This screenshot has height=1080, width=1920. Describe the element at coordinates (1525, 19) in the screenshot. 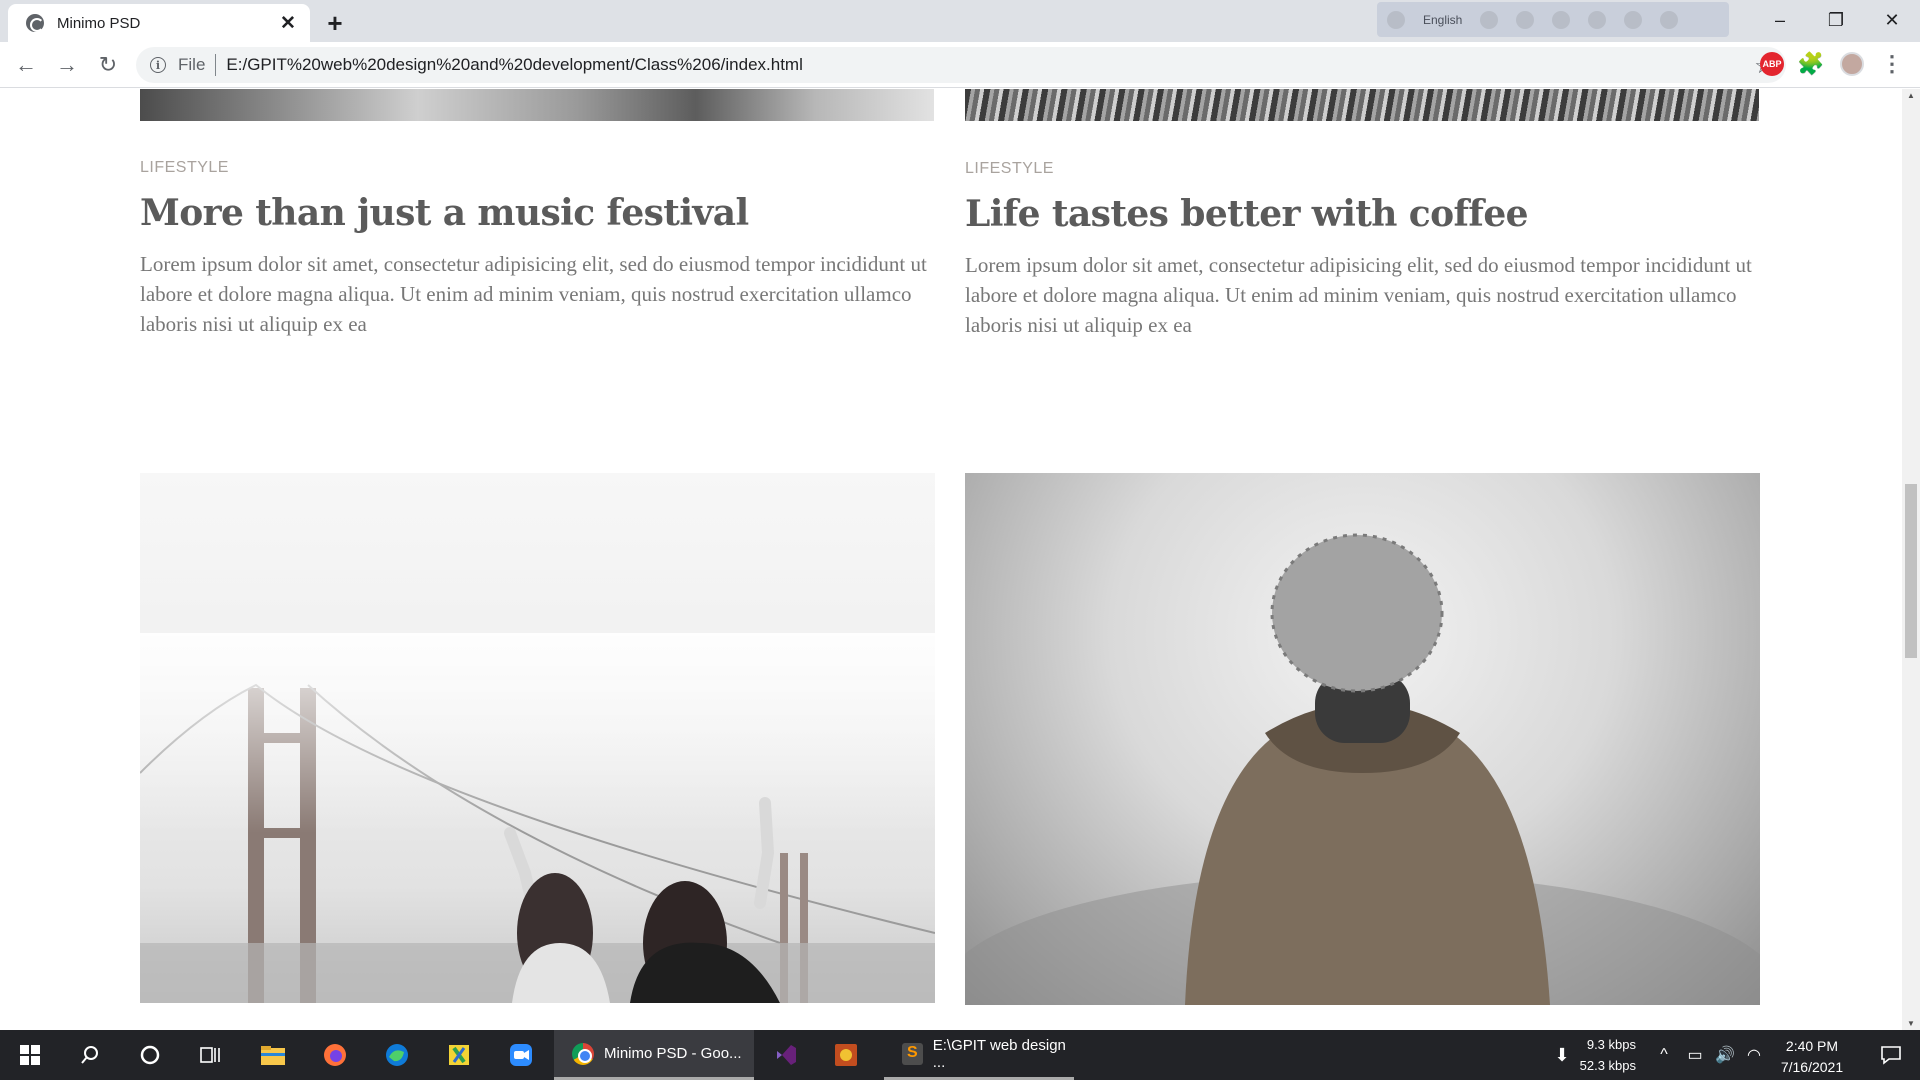

I see `ime-pen-icon` at that location.